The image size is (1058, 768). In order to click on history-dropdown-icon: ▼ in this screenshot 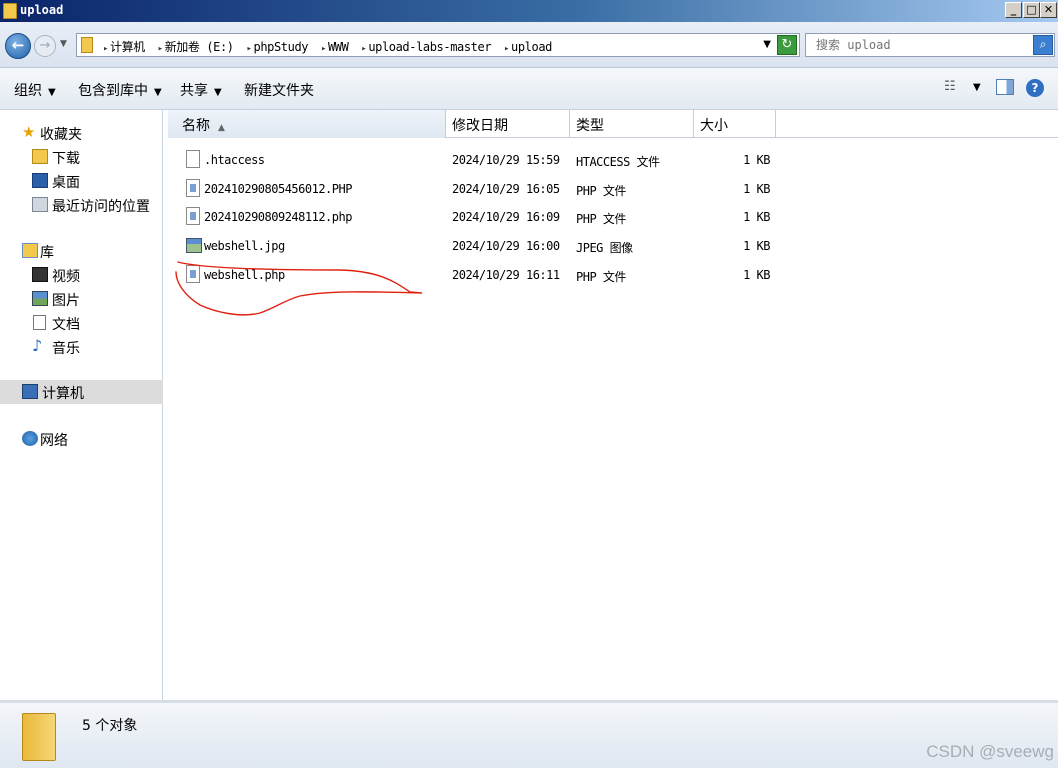, I will do `click(63, 44)`.